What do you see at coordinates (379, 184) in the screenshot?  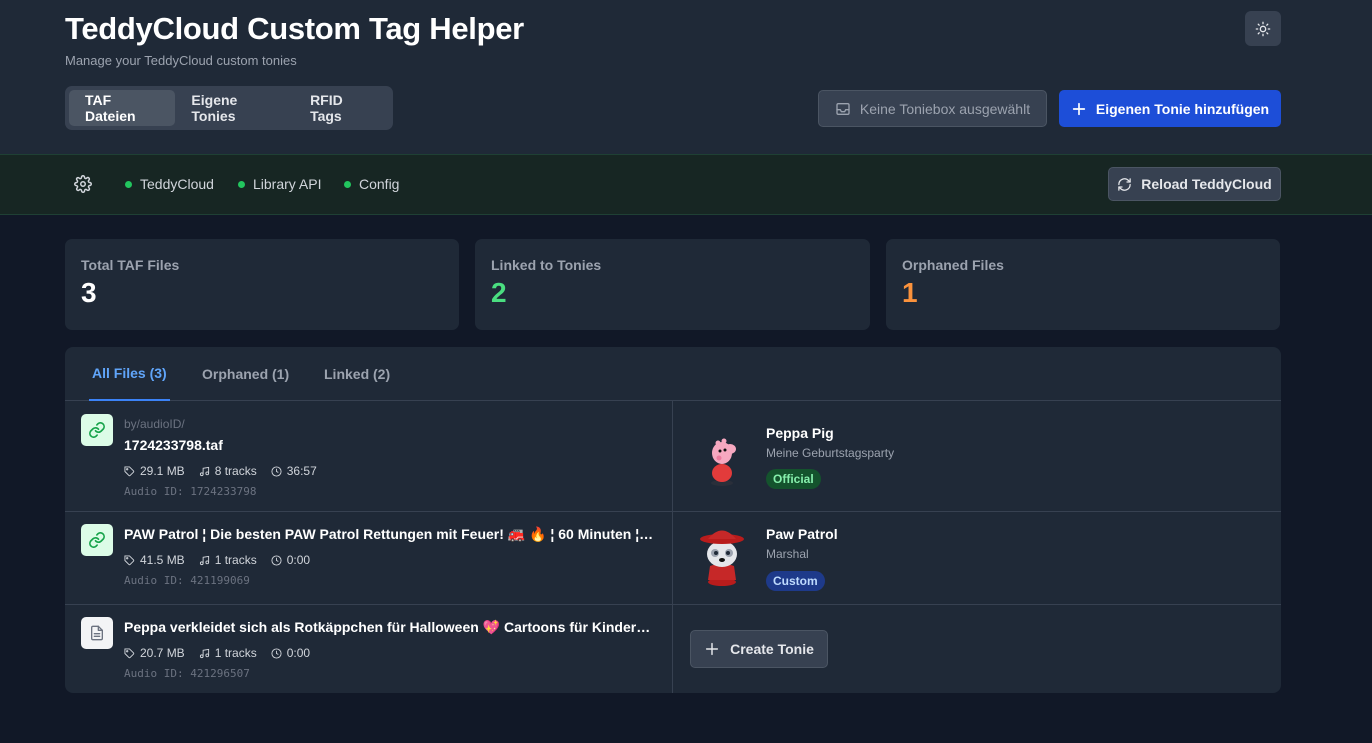 I see `status-label: Config` at bounding box center [379, 184].